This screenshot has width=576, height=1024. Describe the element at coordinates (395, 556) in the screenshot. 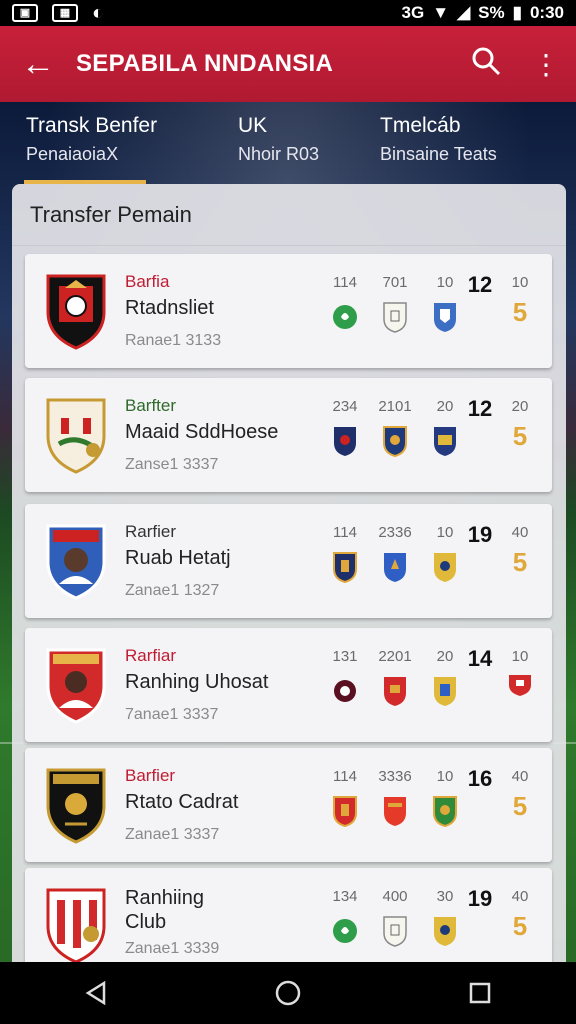

I see `stat-2: 2336` at that location.